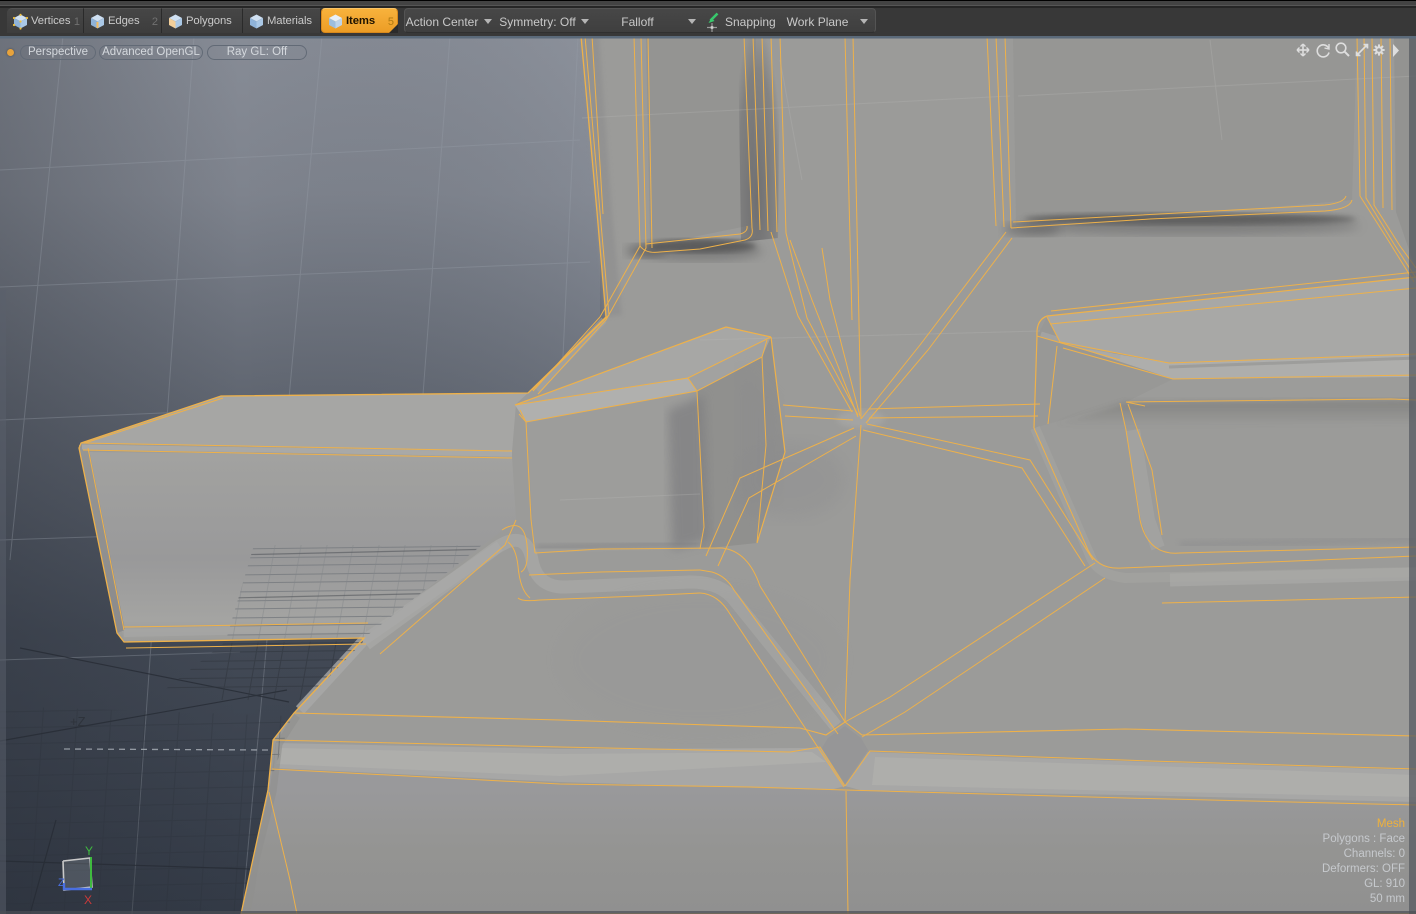 The height and width of the screenshot is (914, 1416). I want to click on svg-text: +Z, so click(78, 721).